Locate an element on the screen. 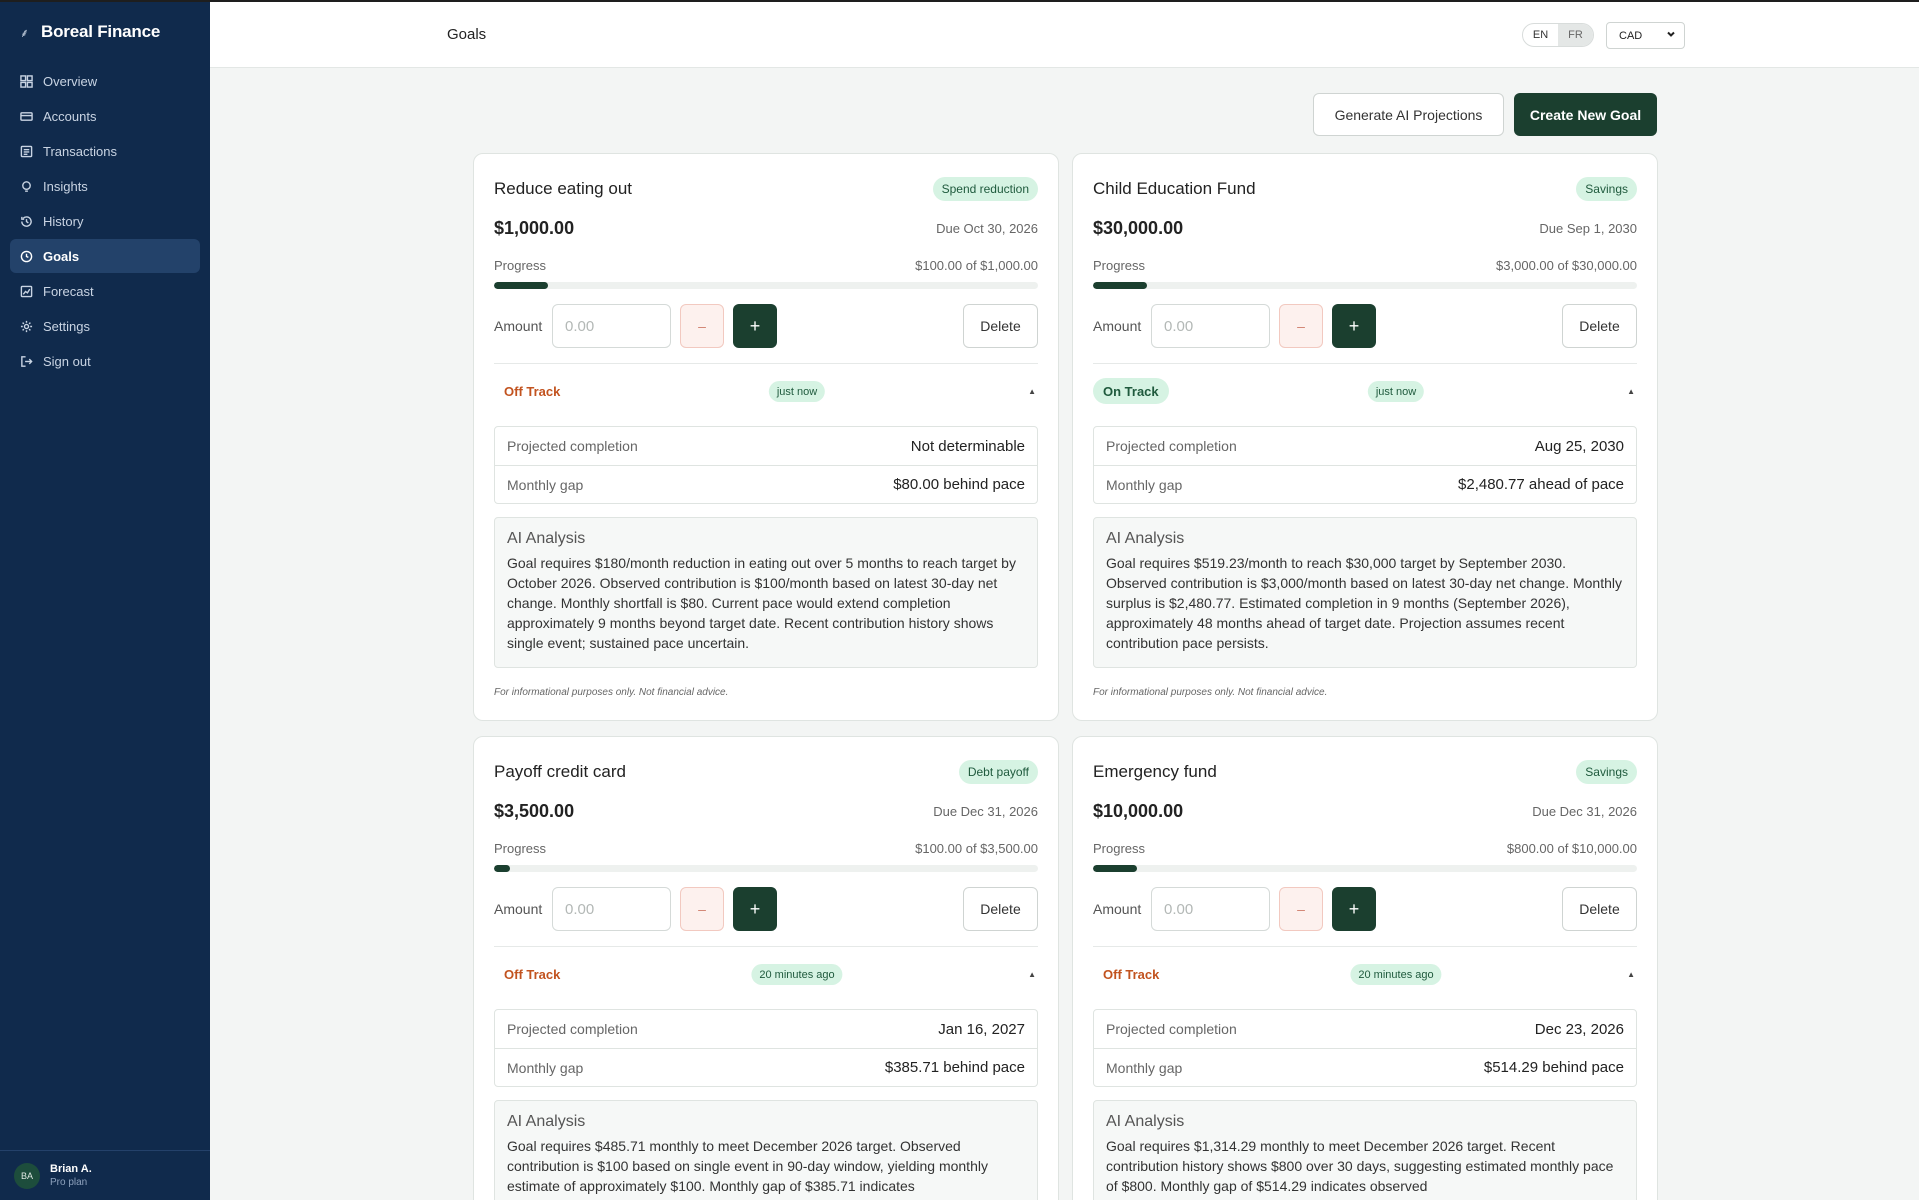 The width and height of the screenshot is (1919, 1200). progress-value: $3,000.00 of $30,000.00 is located at coordinates (1566, 265).